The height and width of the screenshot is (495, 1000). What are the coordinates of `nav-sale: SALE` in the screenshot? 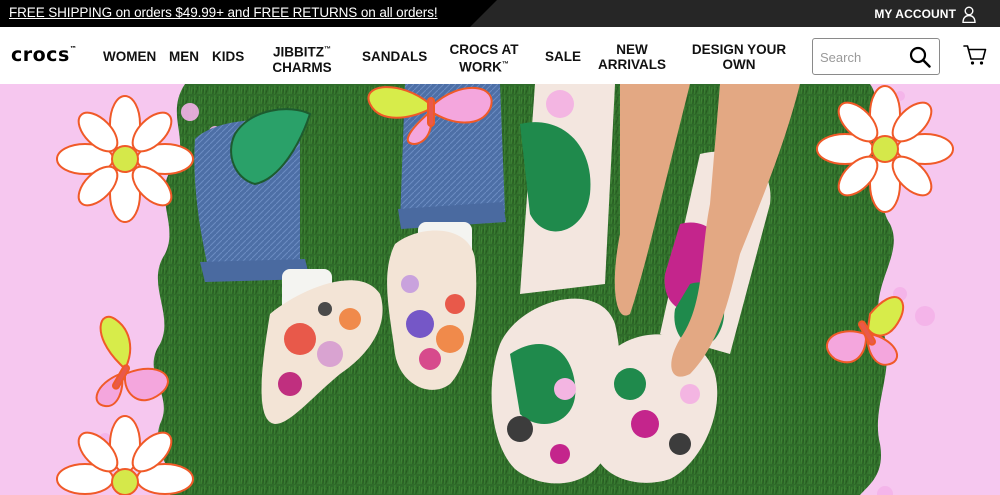 It's located at (563, 56).